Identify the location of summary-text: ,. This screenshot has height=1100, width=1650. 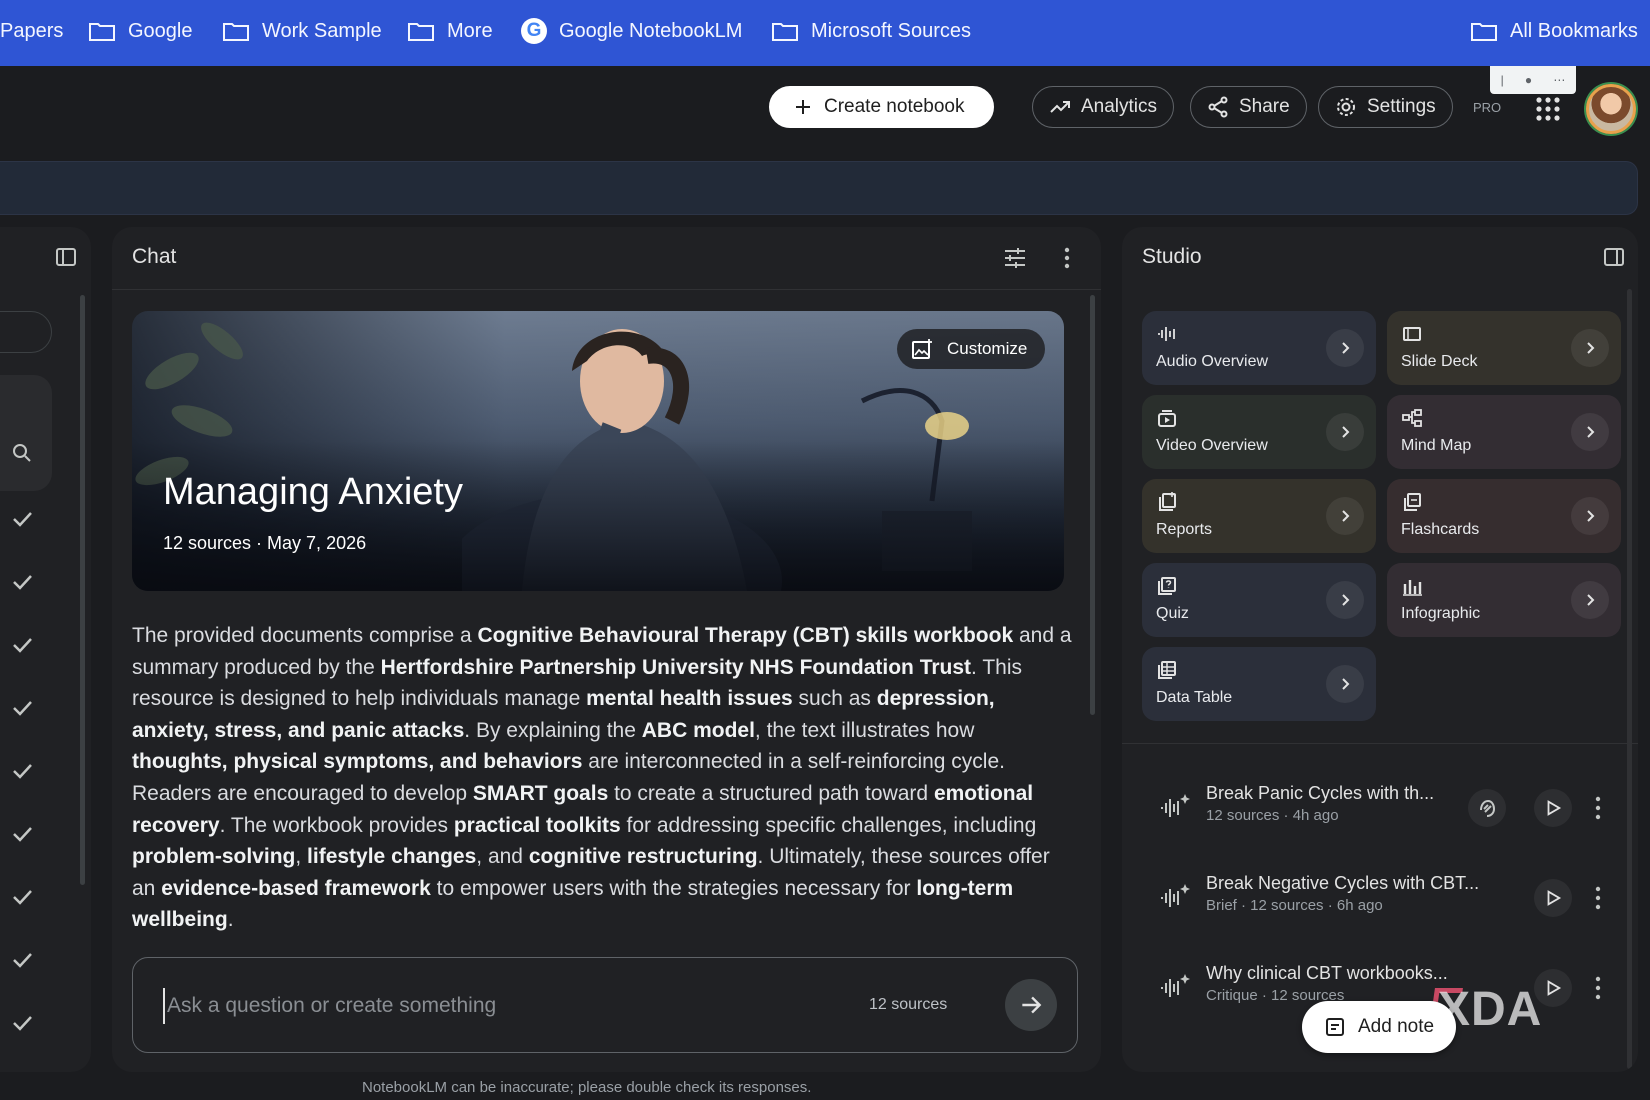
(301, 857).